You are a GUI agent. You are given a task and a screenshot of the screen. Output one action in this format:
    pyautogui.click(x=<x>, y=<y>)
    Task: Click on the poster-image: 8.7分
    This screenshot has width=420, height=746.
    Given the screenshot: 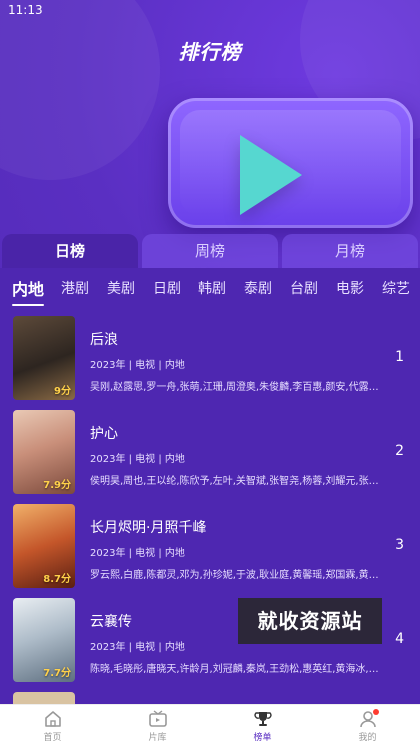 What is the action you would take?
    pyautogui.click(x=44, y=546)
    